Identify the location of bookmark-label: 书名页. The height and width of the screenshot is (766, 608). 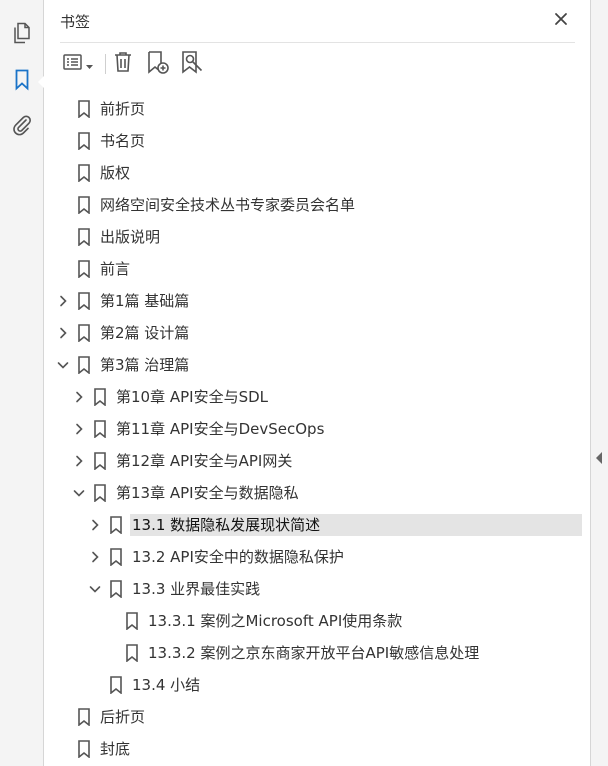
(123, 141).